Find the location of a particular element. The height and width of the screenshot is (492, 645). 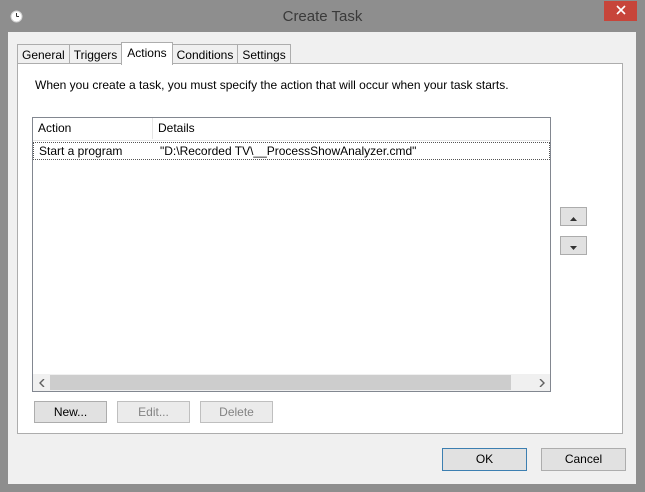

close-icon is located at coordinates (620, 11).